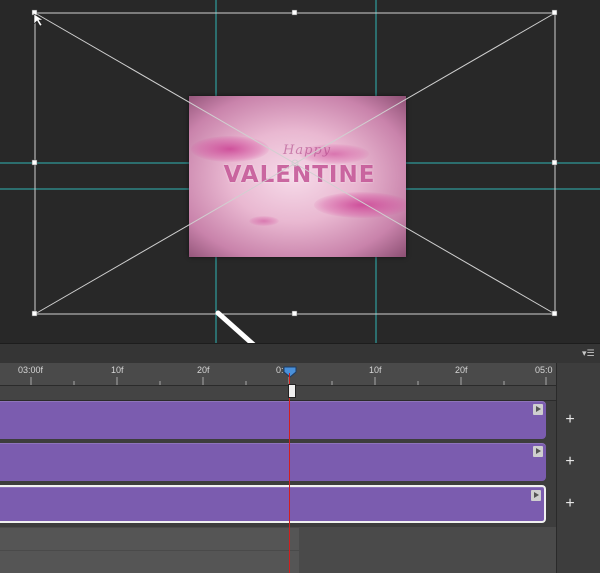  I want to click on playhead-line, so click(289, 473).